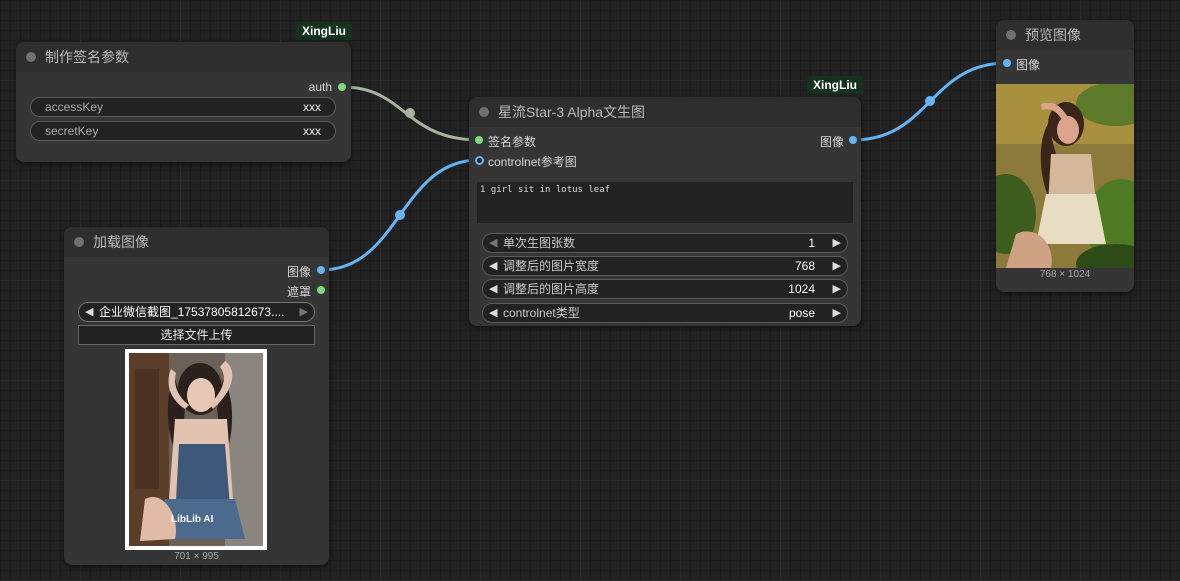  I want to click on output-label-mask: 遮罩, so click(298, 292).